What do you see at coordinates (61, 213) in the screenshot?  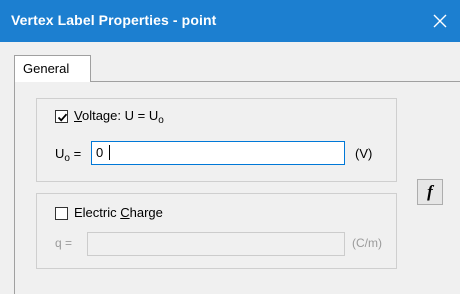 I see `charge-checkbox` at bounding box center [61, 213].